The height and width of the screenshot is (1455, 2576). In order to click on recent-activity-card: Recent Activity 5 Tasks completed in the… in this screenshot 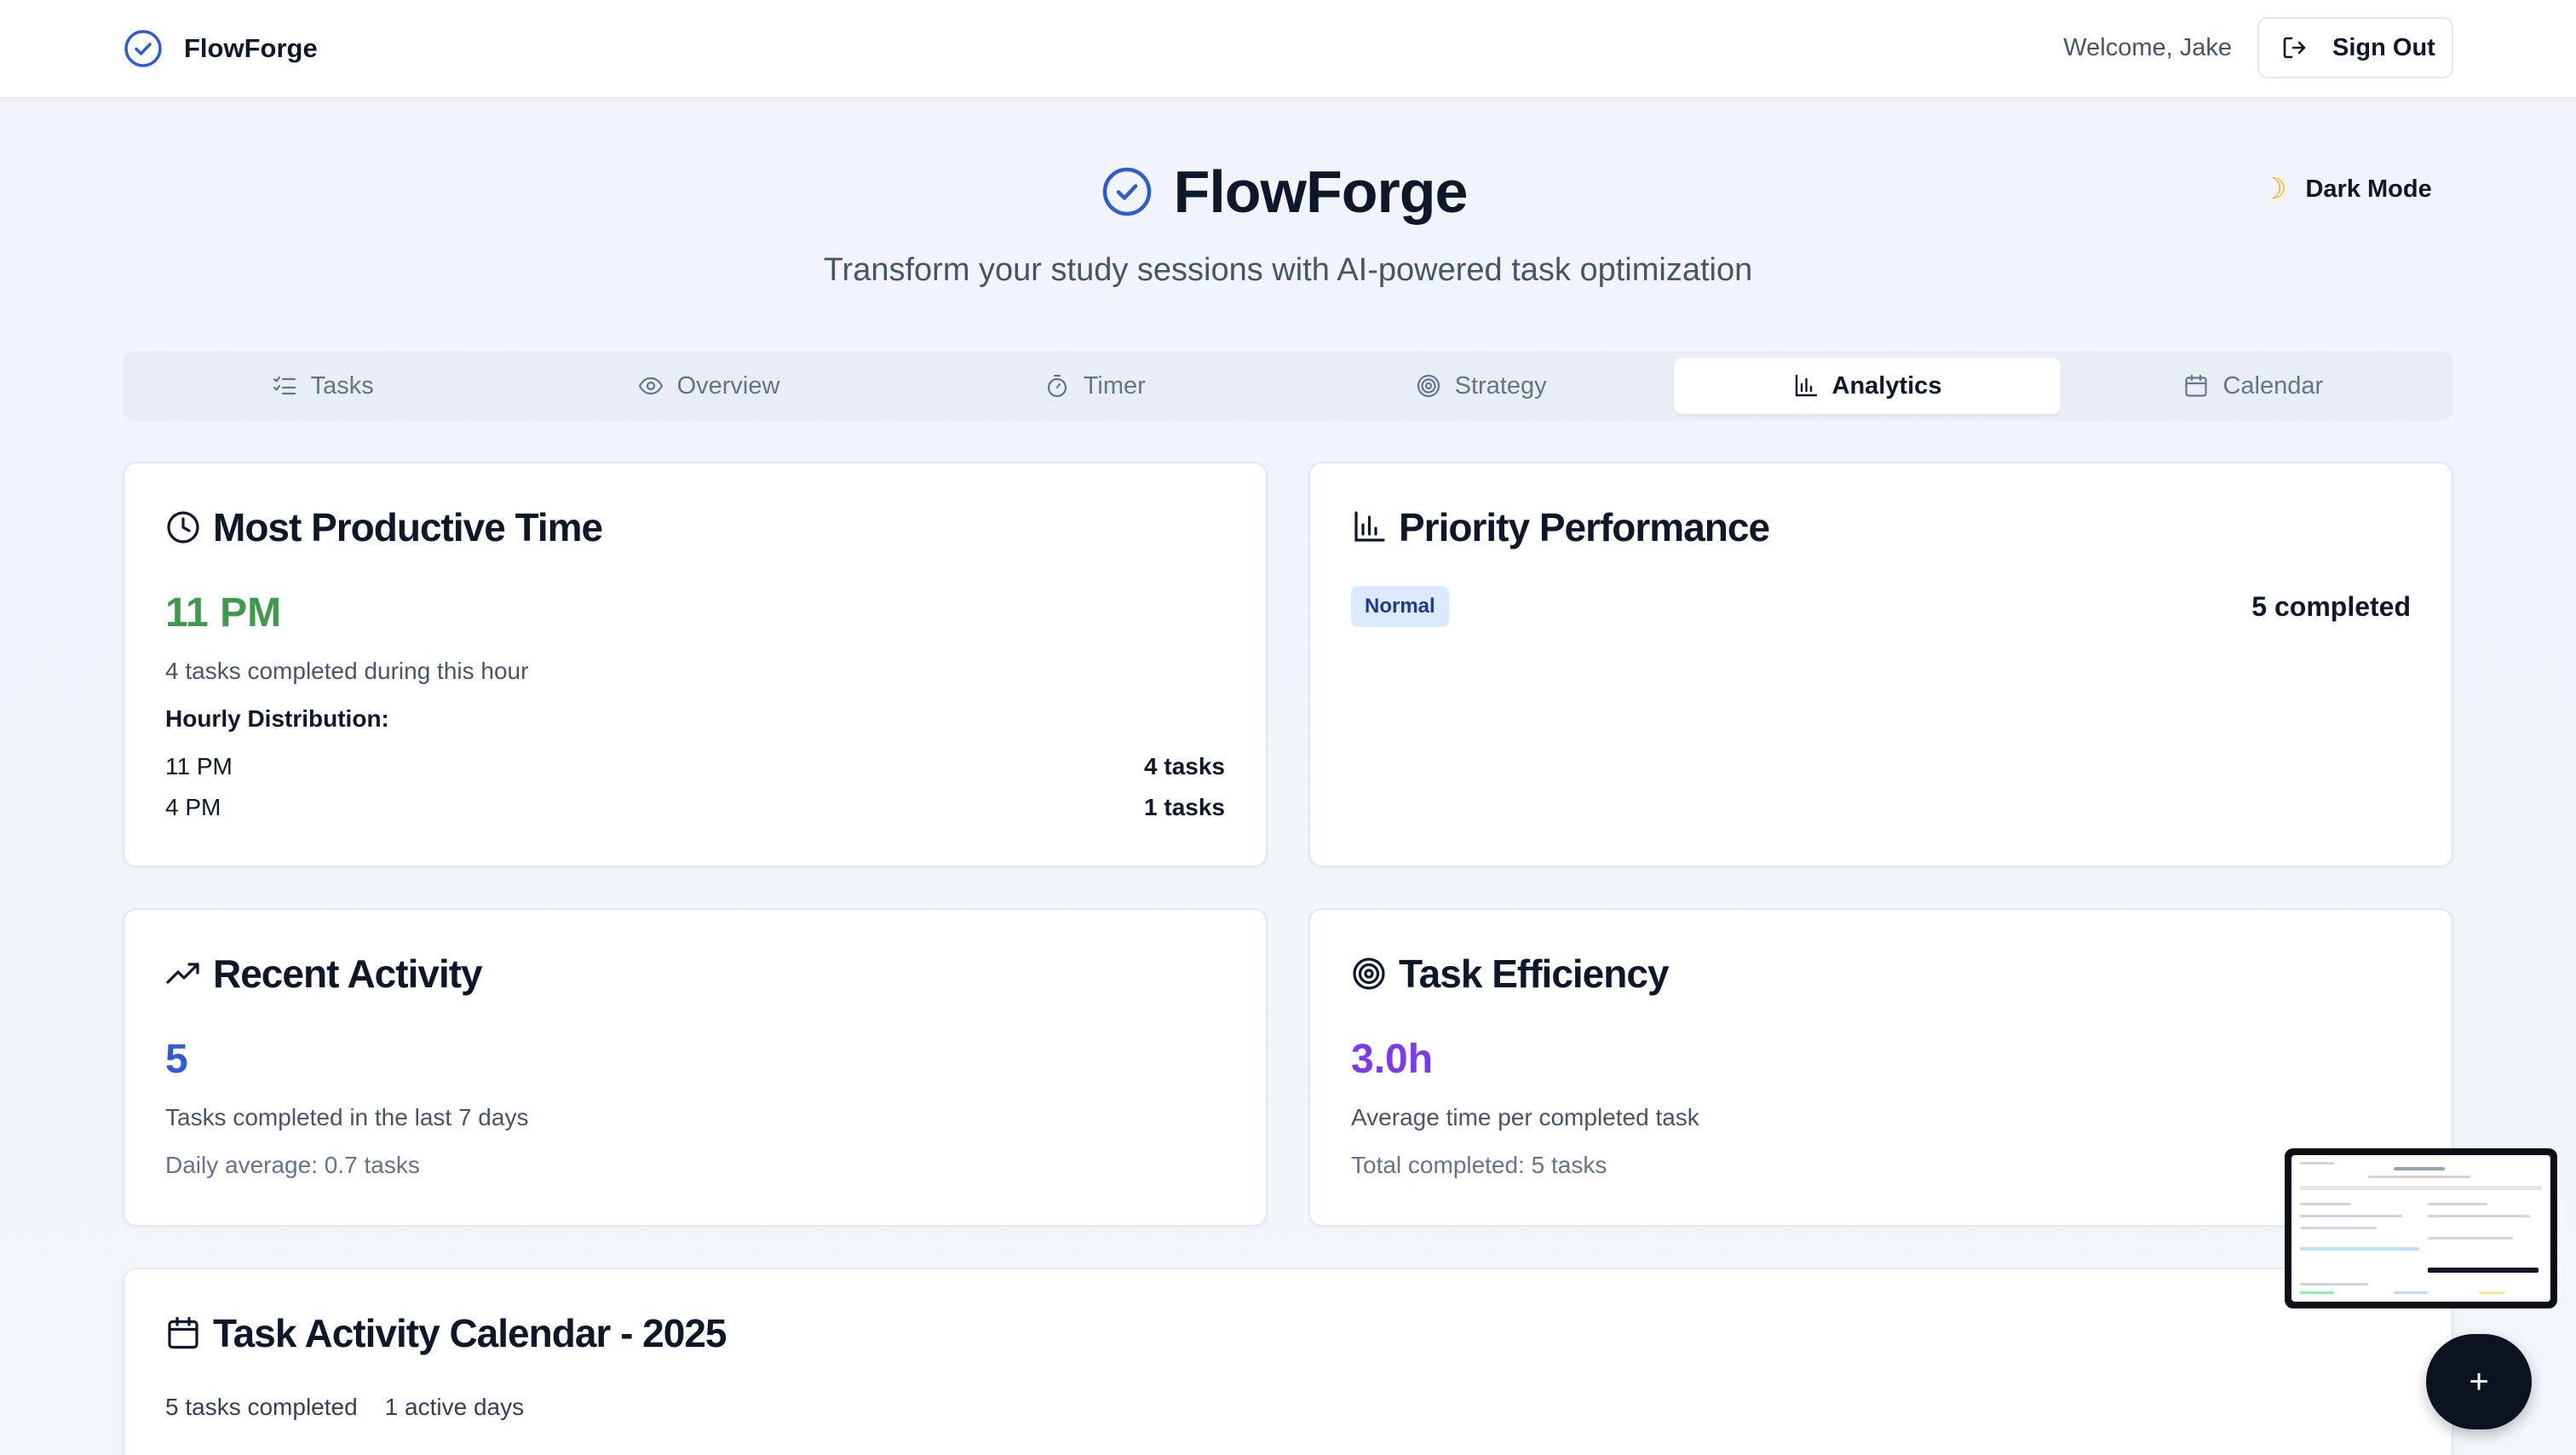, I will do `click(696, 1067)`.